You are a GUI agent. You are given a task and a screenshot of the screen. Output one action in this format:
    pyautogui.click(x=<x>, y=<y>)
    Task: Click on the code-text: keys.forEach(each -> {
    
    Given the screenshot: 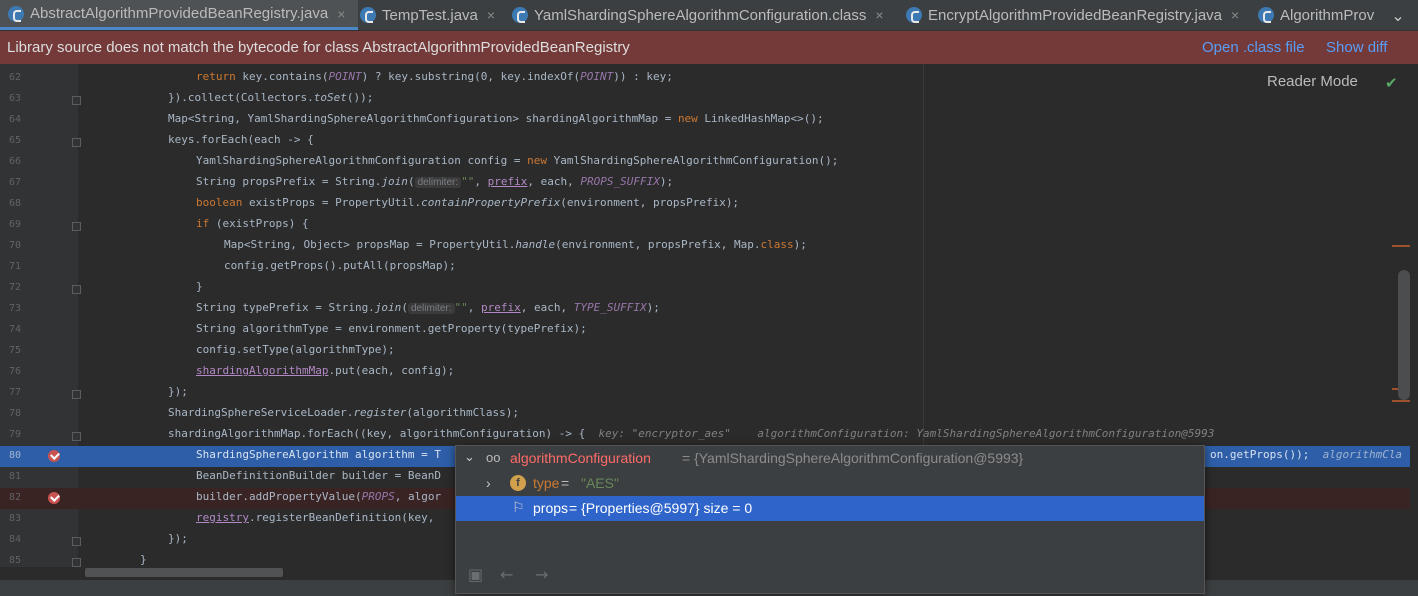 What is the action you would take?
    pyautogui.click(x=241, y=139)
    